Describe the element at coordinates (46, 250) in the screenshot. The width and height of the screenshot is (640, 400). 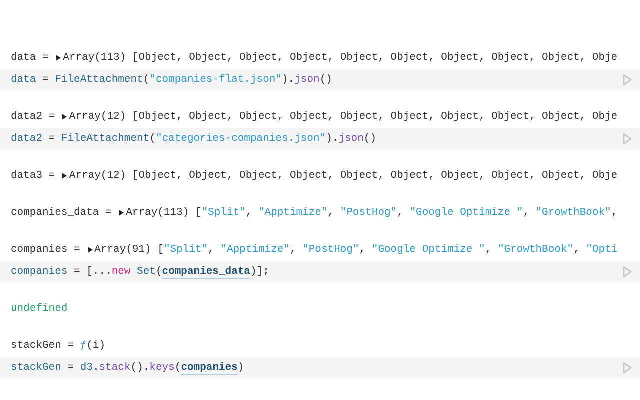
I see `variable-name: companies =` at that location.